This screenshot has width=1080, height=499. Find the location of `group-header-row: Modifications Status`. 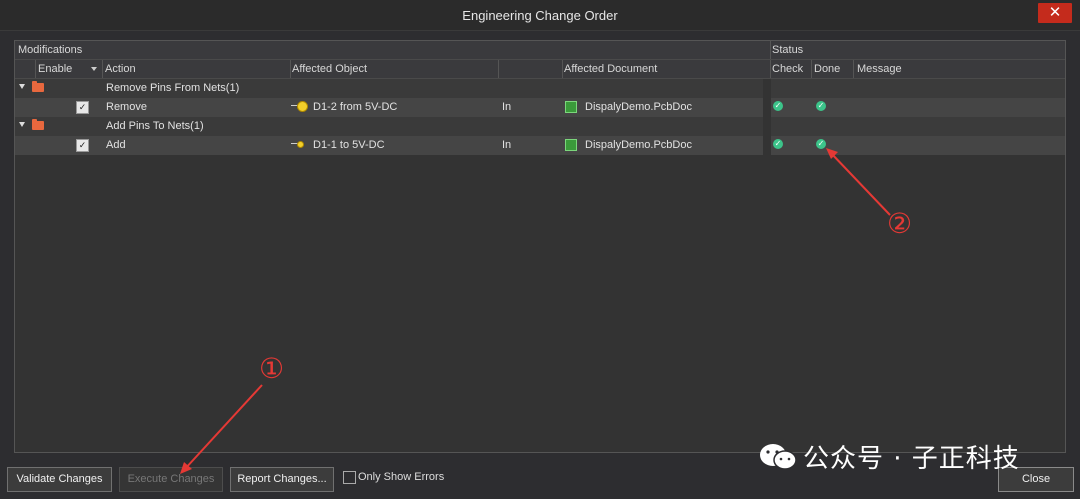

group-header-row: Modifications Status is located at coordinates (540, 50).